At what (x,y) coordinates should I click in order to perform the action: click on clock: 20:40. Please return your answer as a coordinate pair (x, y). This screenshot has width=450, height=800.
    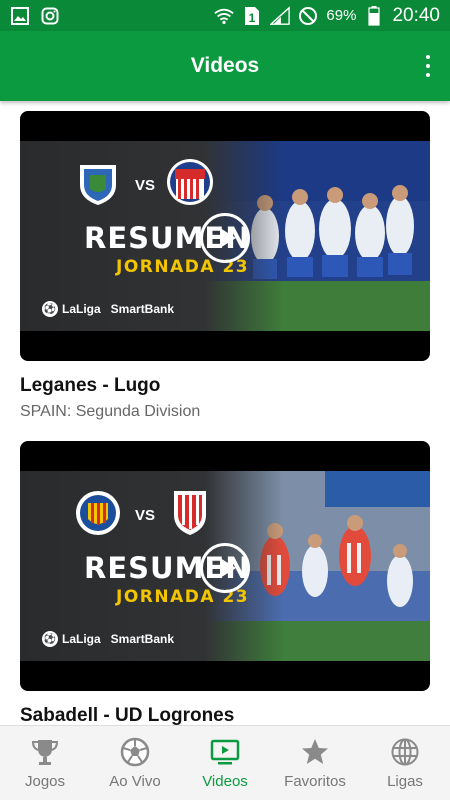
    Looking at the image, I should click on (416, 15).